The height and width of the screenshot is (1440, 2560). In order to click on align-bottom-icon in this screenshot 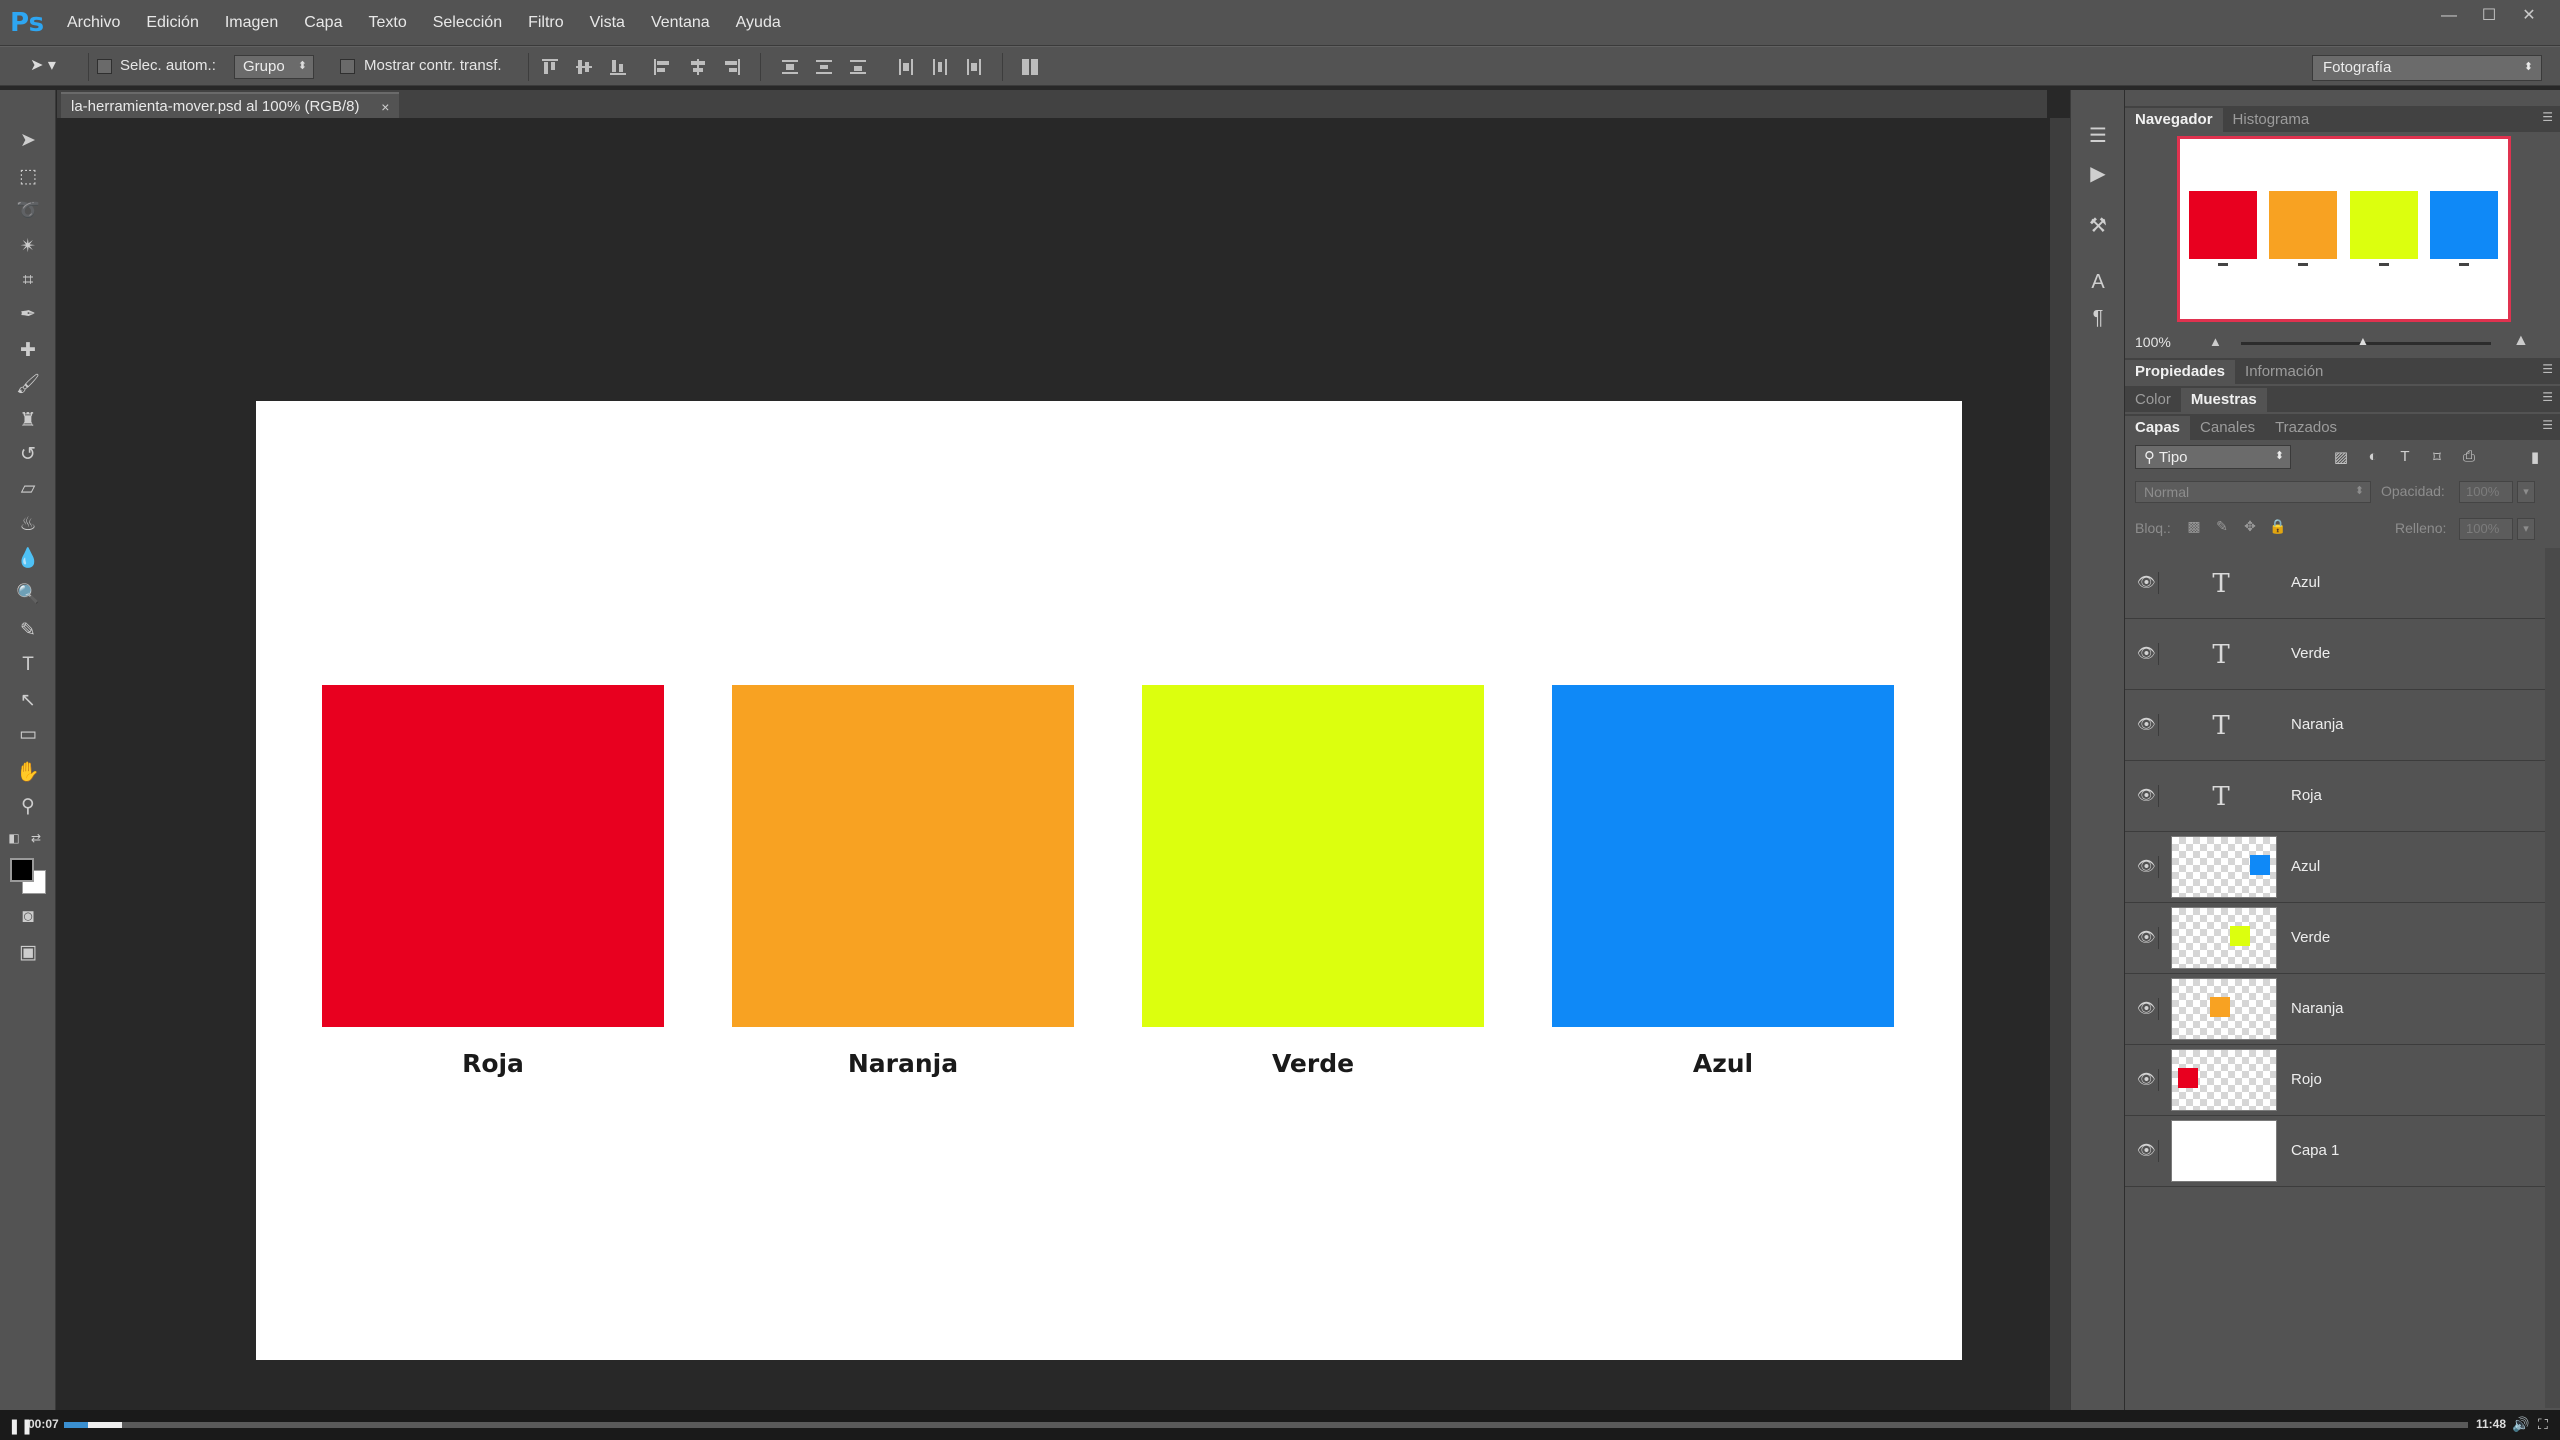, I will do `click(618, 67)`.